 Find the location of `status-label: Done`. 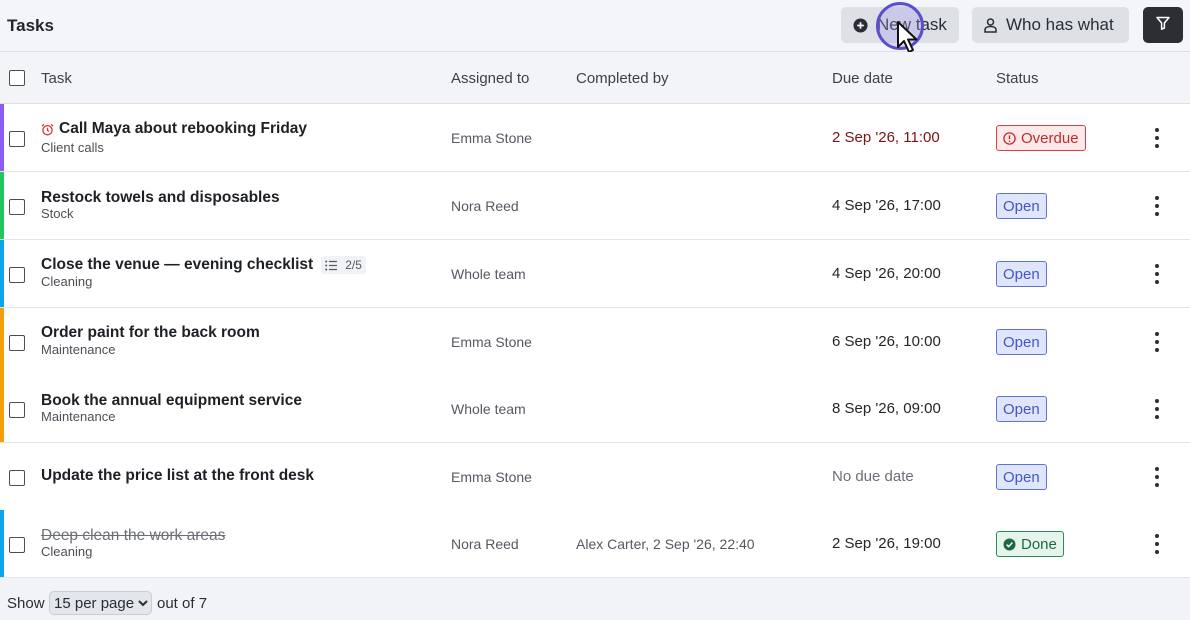

status-label: Done is located at coordinates (1039, 544).